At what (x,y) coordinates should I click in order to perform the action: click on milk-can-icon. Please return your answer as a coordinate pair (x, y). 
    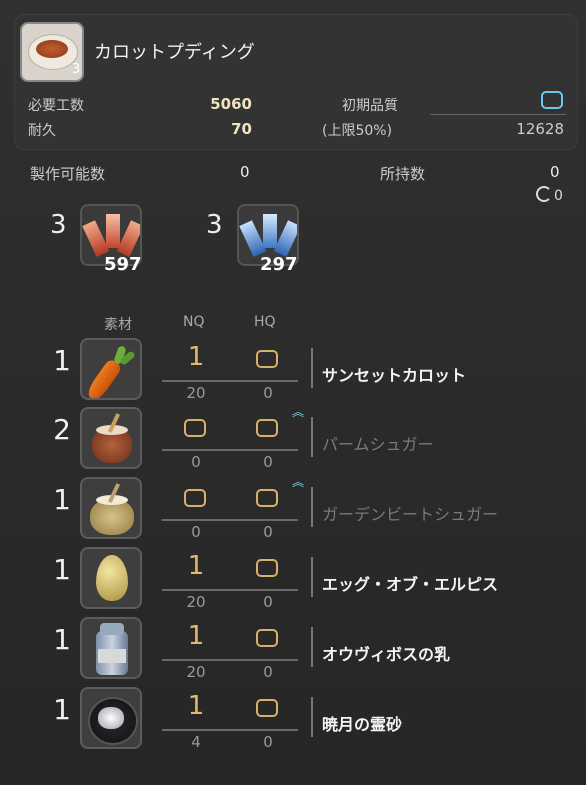
    Looking at the image, I should click on (111, 648).